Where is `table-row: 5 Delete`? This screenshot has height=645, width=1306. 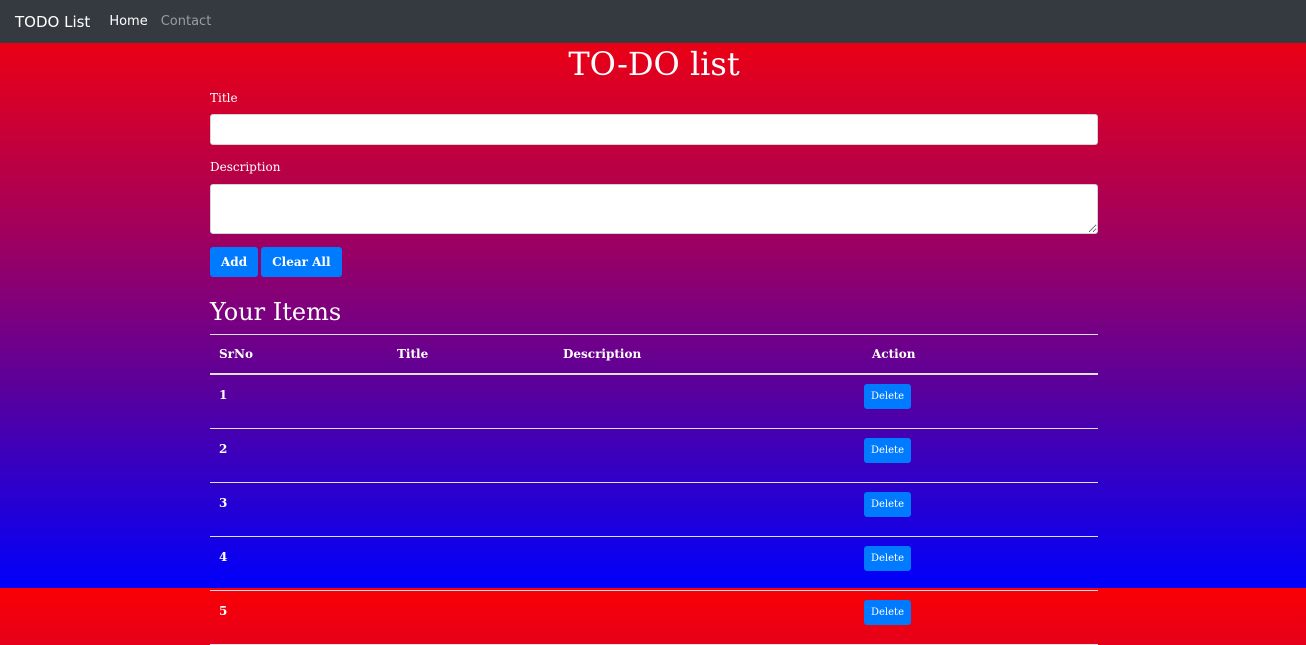 table-row: 5 Delete is located at coordinates (654, 617).